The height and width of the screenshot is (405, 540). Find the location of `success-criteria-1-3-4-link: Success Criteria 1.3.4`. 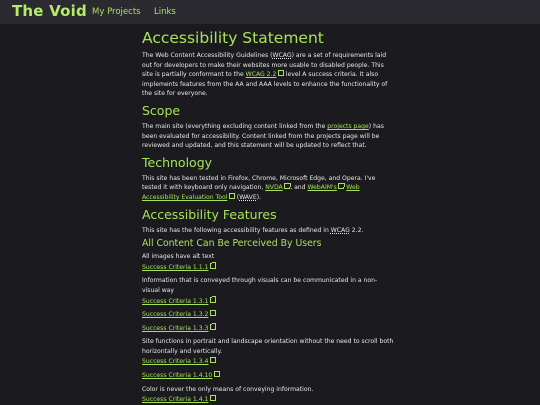

success-criteria-1-3-4-link: Success Criteria 1.3.4 is located at coordinates (175, 361).